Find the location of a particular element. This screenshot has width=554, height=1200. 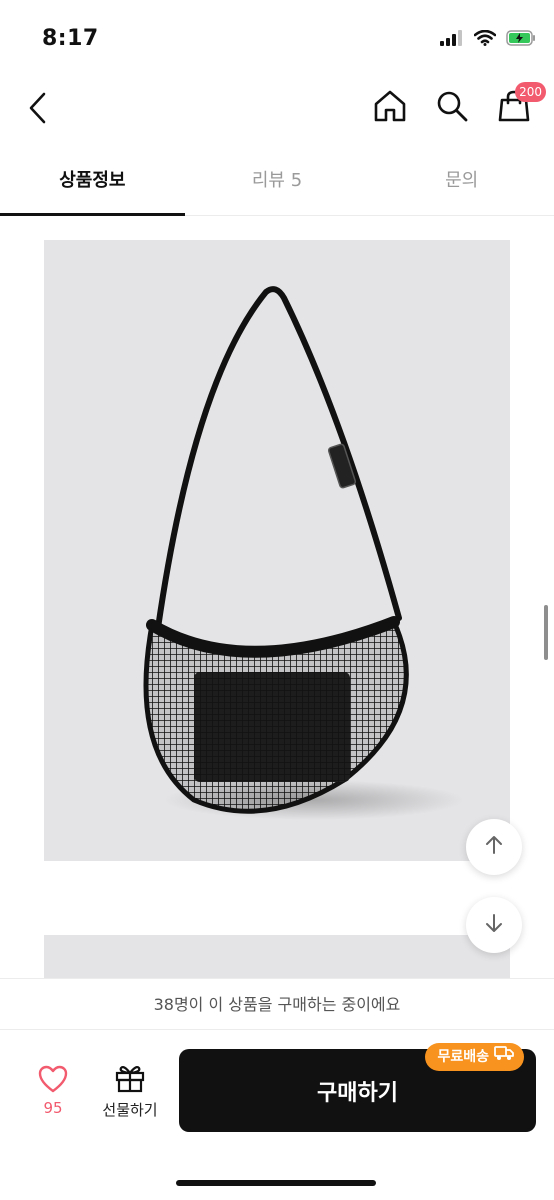

search-icon is located at coordinates (452, 108).